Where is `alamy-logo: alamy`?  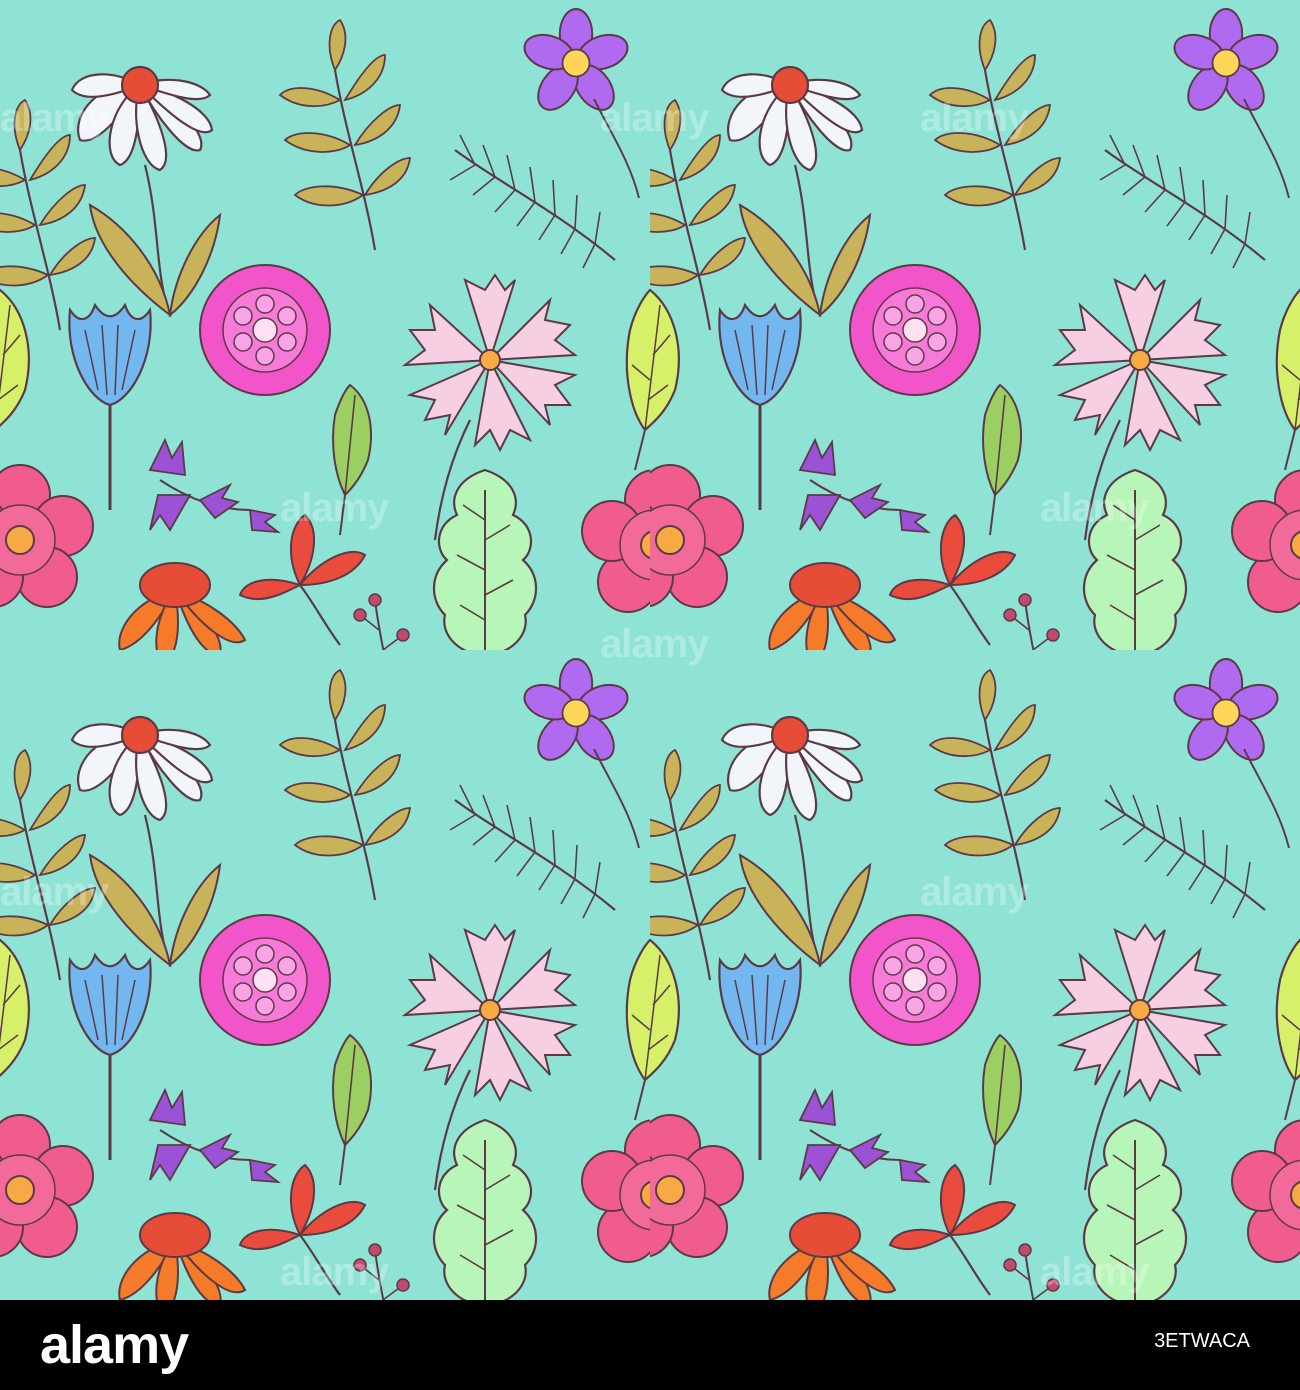
alamy-logo: alamy is located at coordinates (114, 1345).